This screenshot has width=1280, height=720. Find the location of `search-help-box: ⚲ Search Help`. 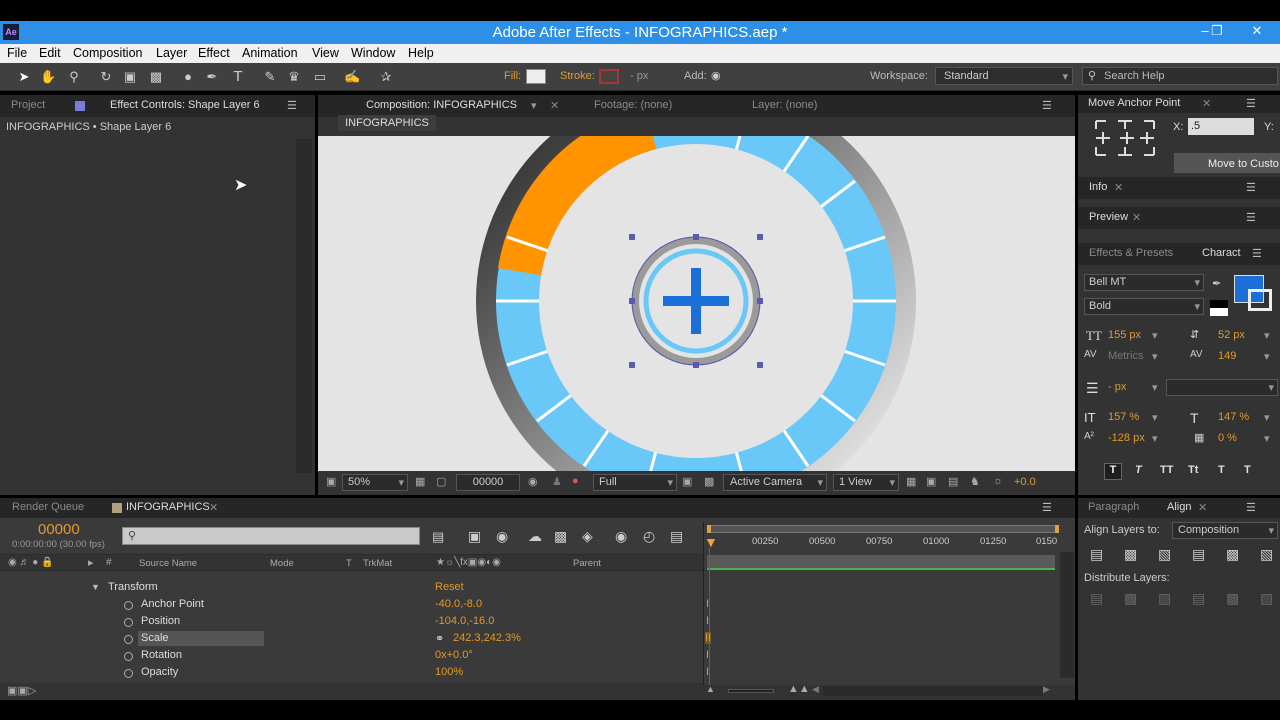

search-help-box: ⚲ Search Help is located at coordinates (1180, 76).